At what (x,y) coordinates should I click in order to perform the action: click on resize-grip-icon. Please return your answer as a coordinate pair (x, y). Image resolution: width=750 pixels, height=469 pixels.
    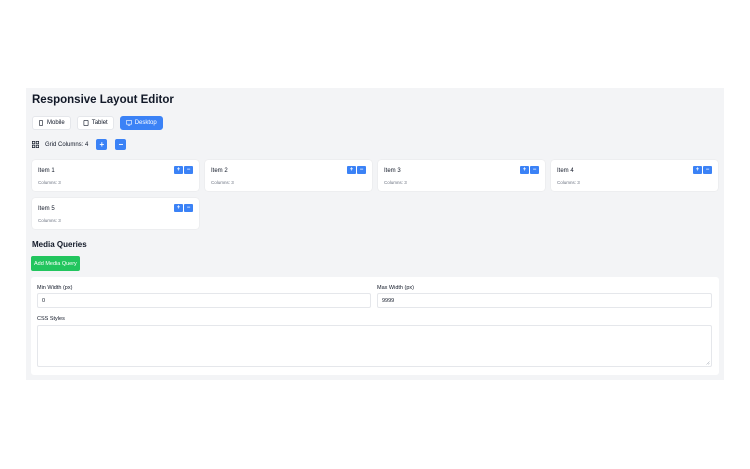
    Looking at the image, I should click on (708, 363).